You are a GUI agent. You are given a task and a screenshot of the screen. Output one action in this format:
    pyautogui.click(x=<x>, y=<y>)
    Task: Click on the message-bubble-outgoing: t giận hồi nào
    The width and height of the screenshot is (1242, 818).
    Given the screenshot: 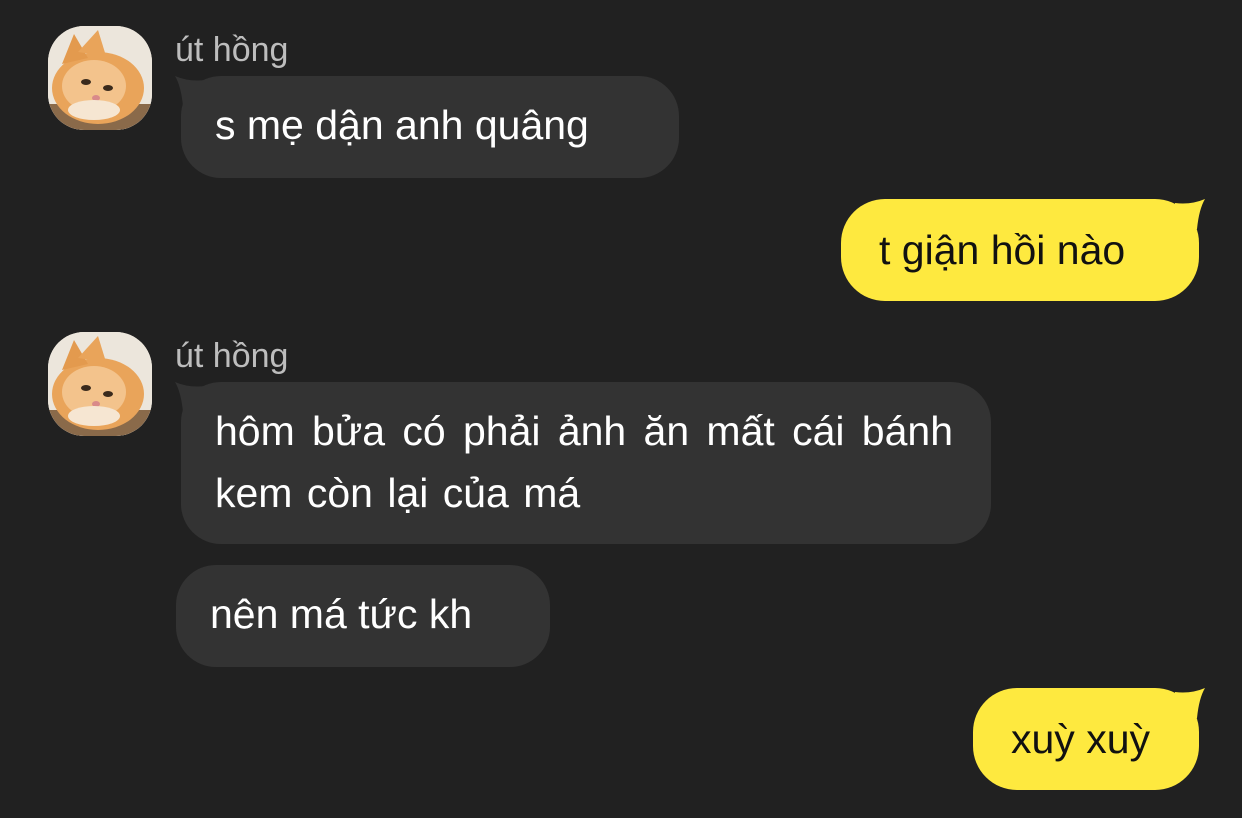 What is the action you would take?
    pyautogui.click(x=1023, y=250)
    